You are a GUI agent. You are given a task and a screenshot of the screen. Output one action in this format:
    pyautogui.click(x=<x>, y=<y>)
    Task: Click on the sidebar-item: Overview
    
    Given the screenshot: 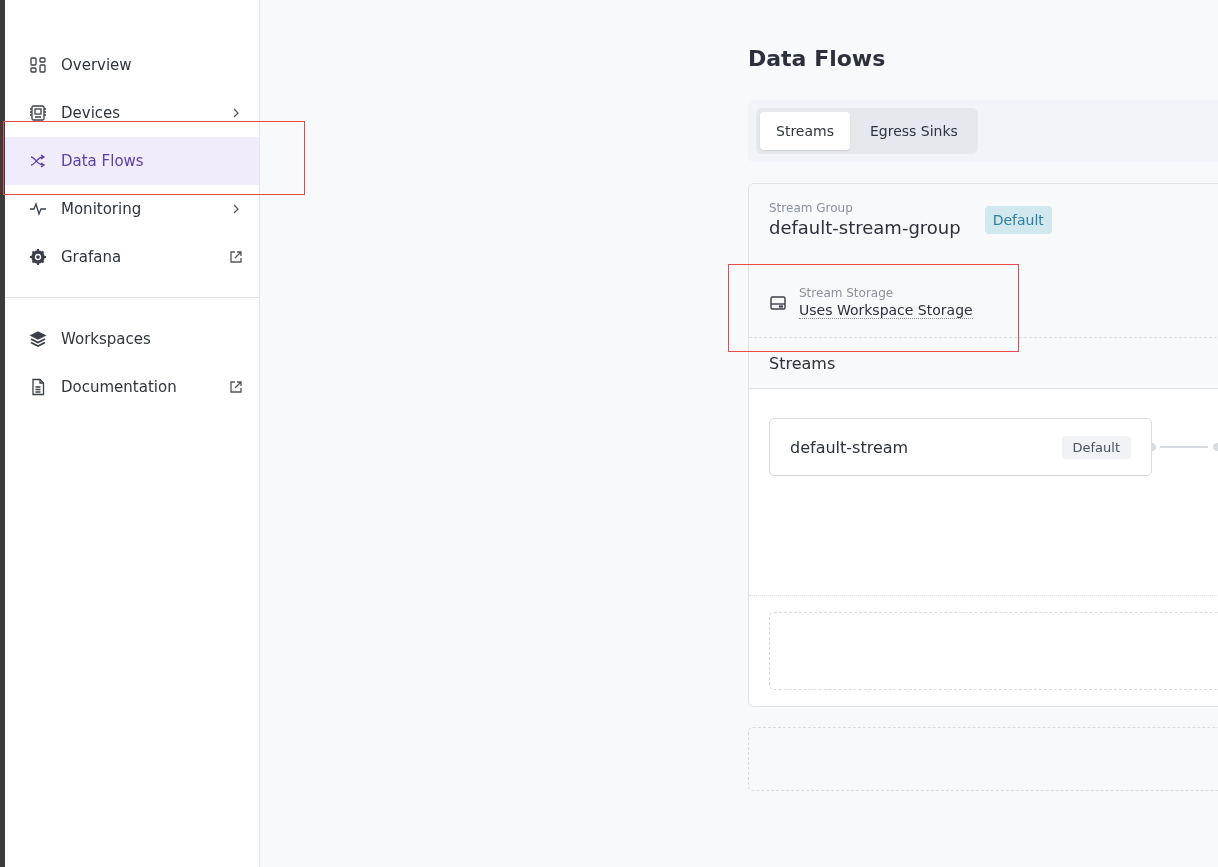 What is the action you would take?
    pyautogui.click(x=132, y=65)
    